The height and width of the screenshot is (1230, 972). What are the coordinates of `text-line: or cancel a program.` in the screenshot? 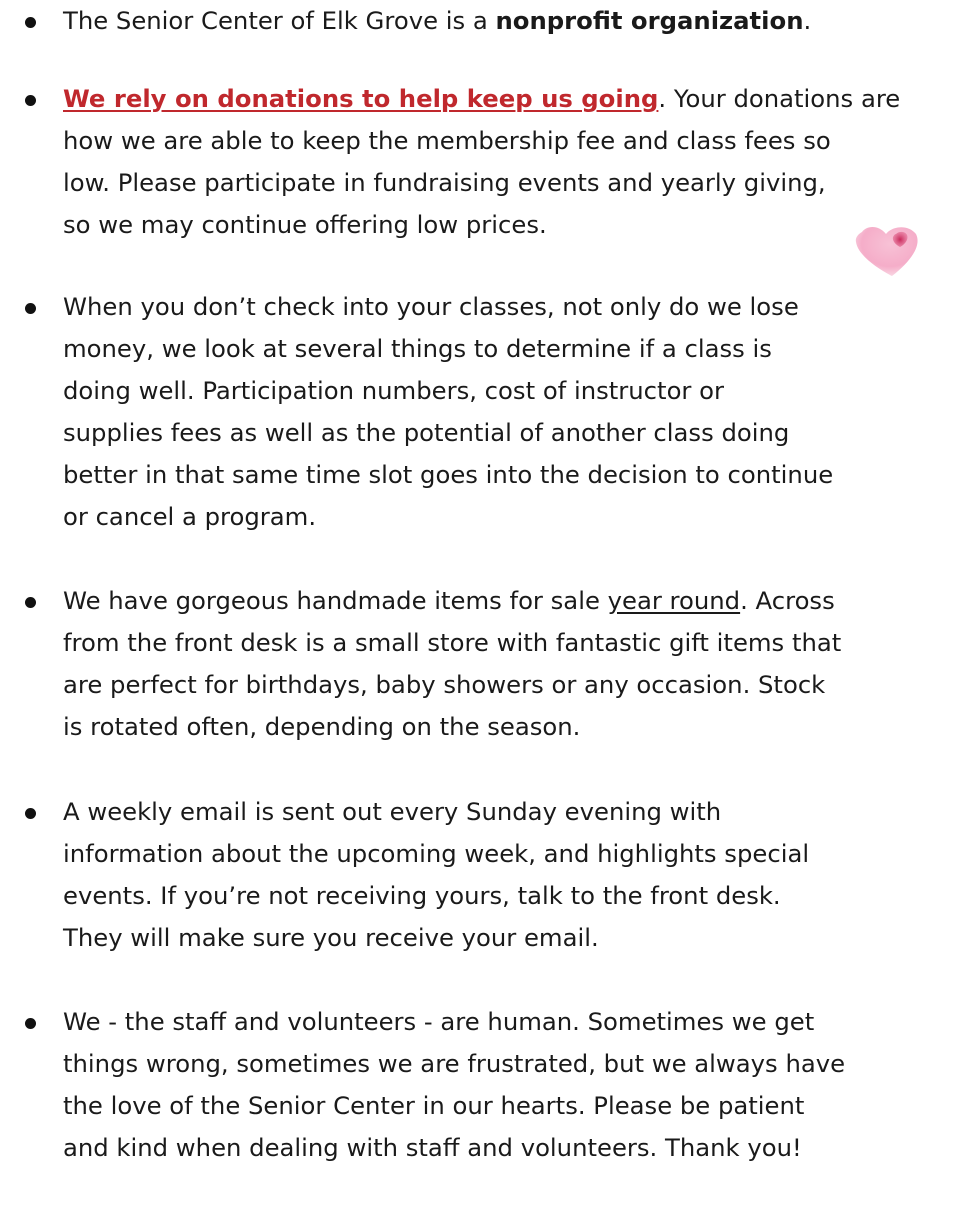 It's located at (190, 516).